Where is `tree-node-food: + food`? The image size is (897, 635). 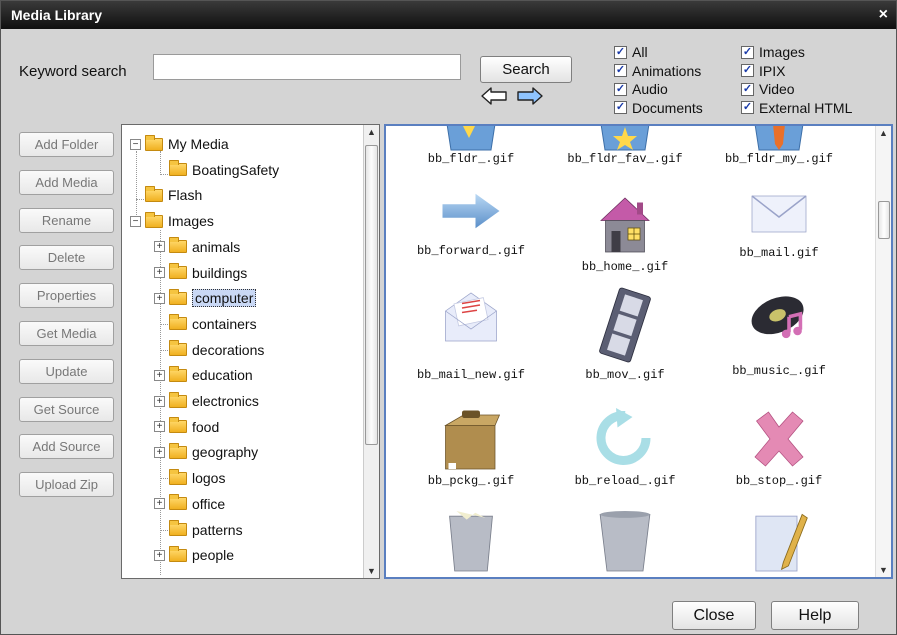
tree-node-food: + food is located at coordinates (186, 427).